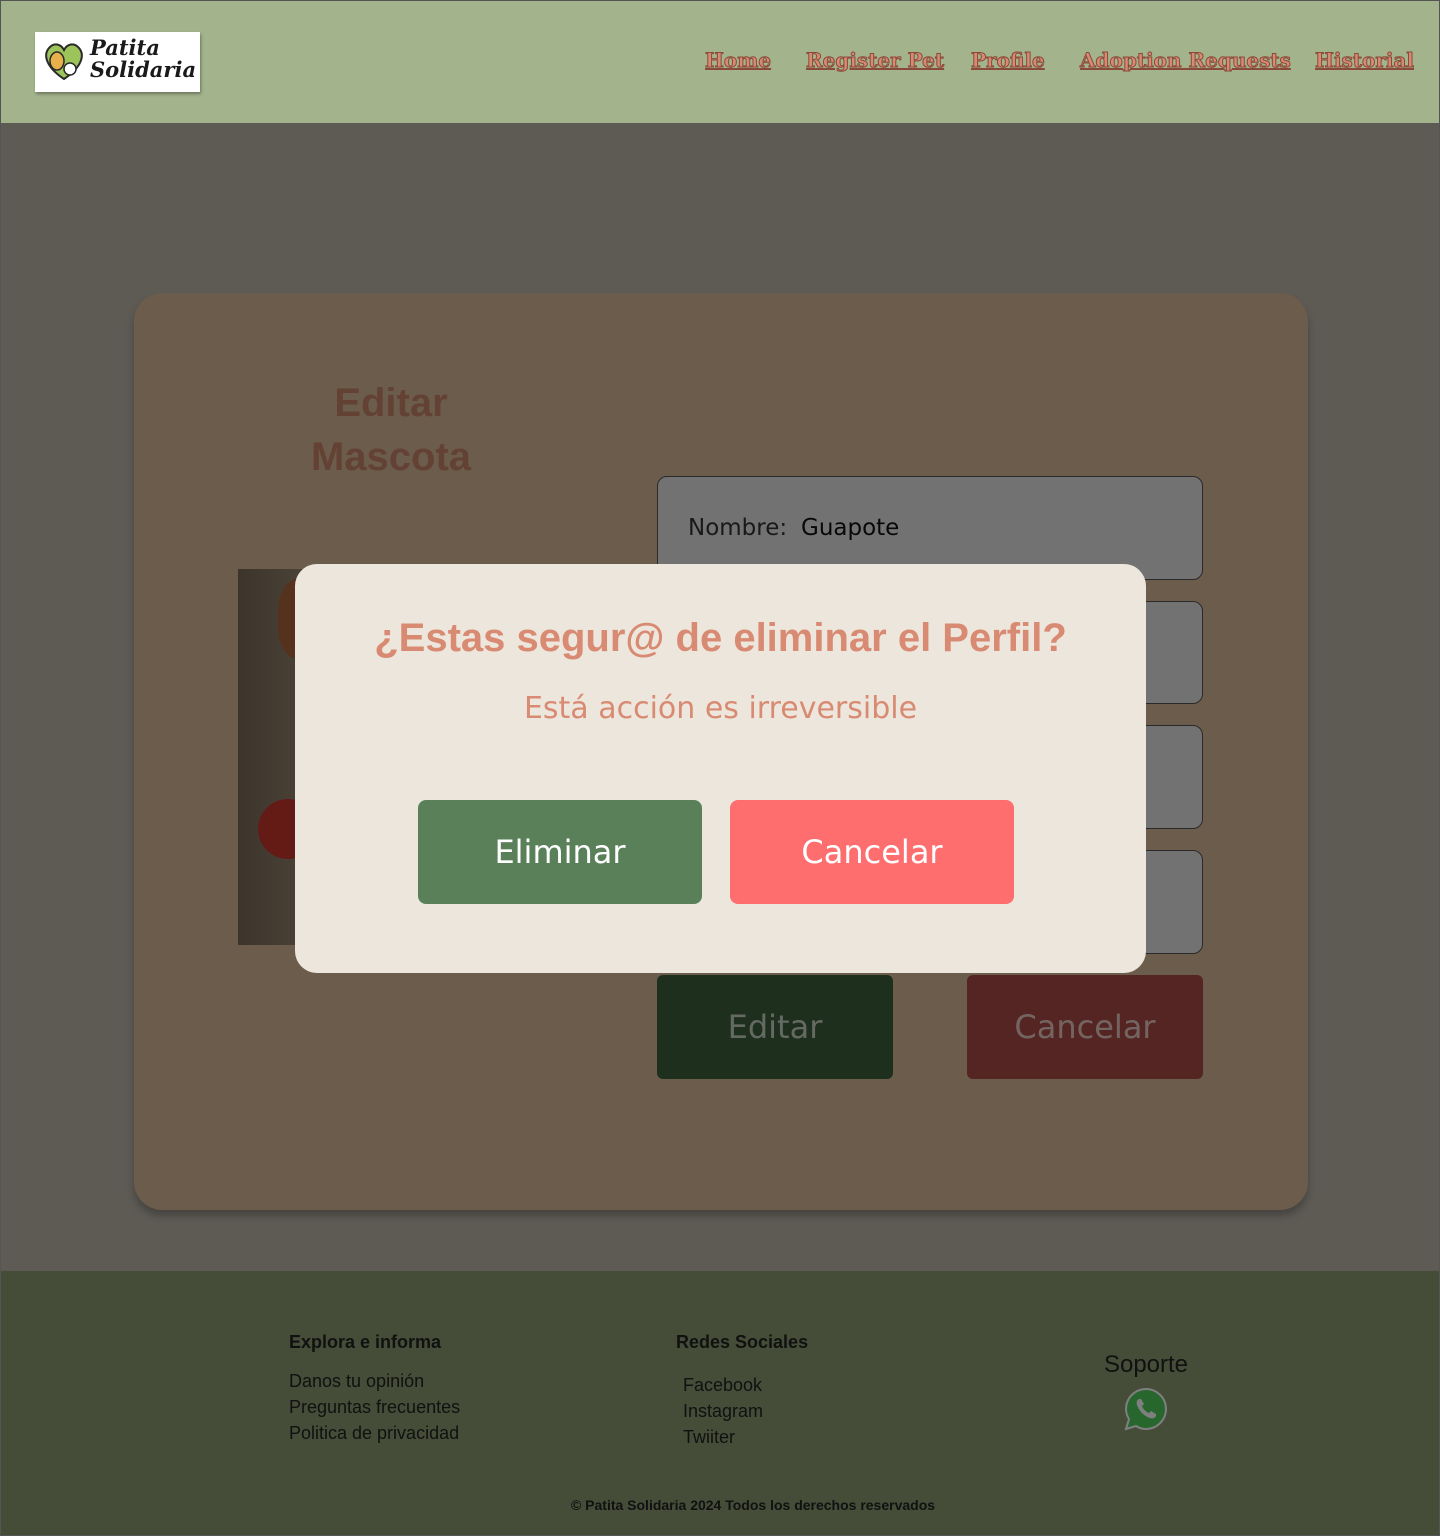 This screenshot has width=1440, height=1536. What do you see at coordinates (1186, 60) in the screenshot?
I see `nav-adoption-requests: Adoption Requests` at bounding box center [1186, 60].